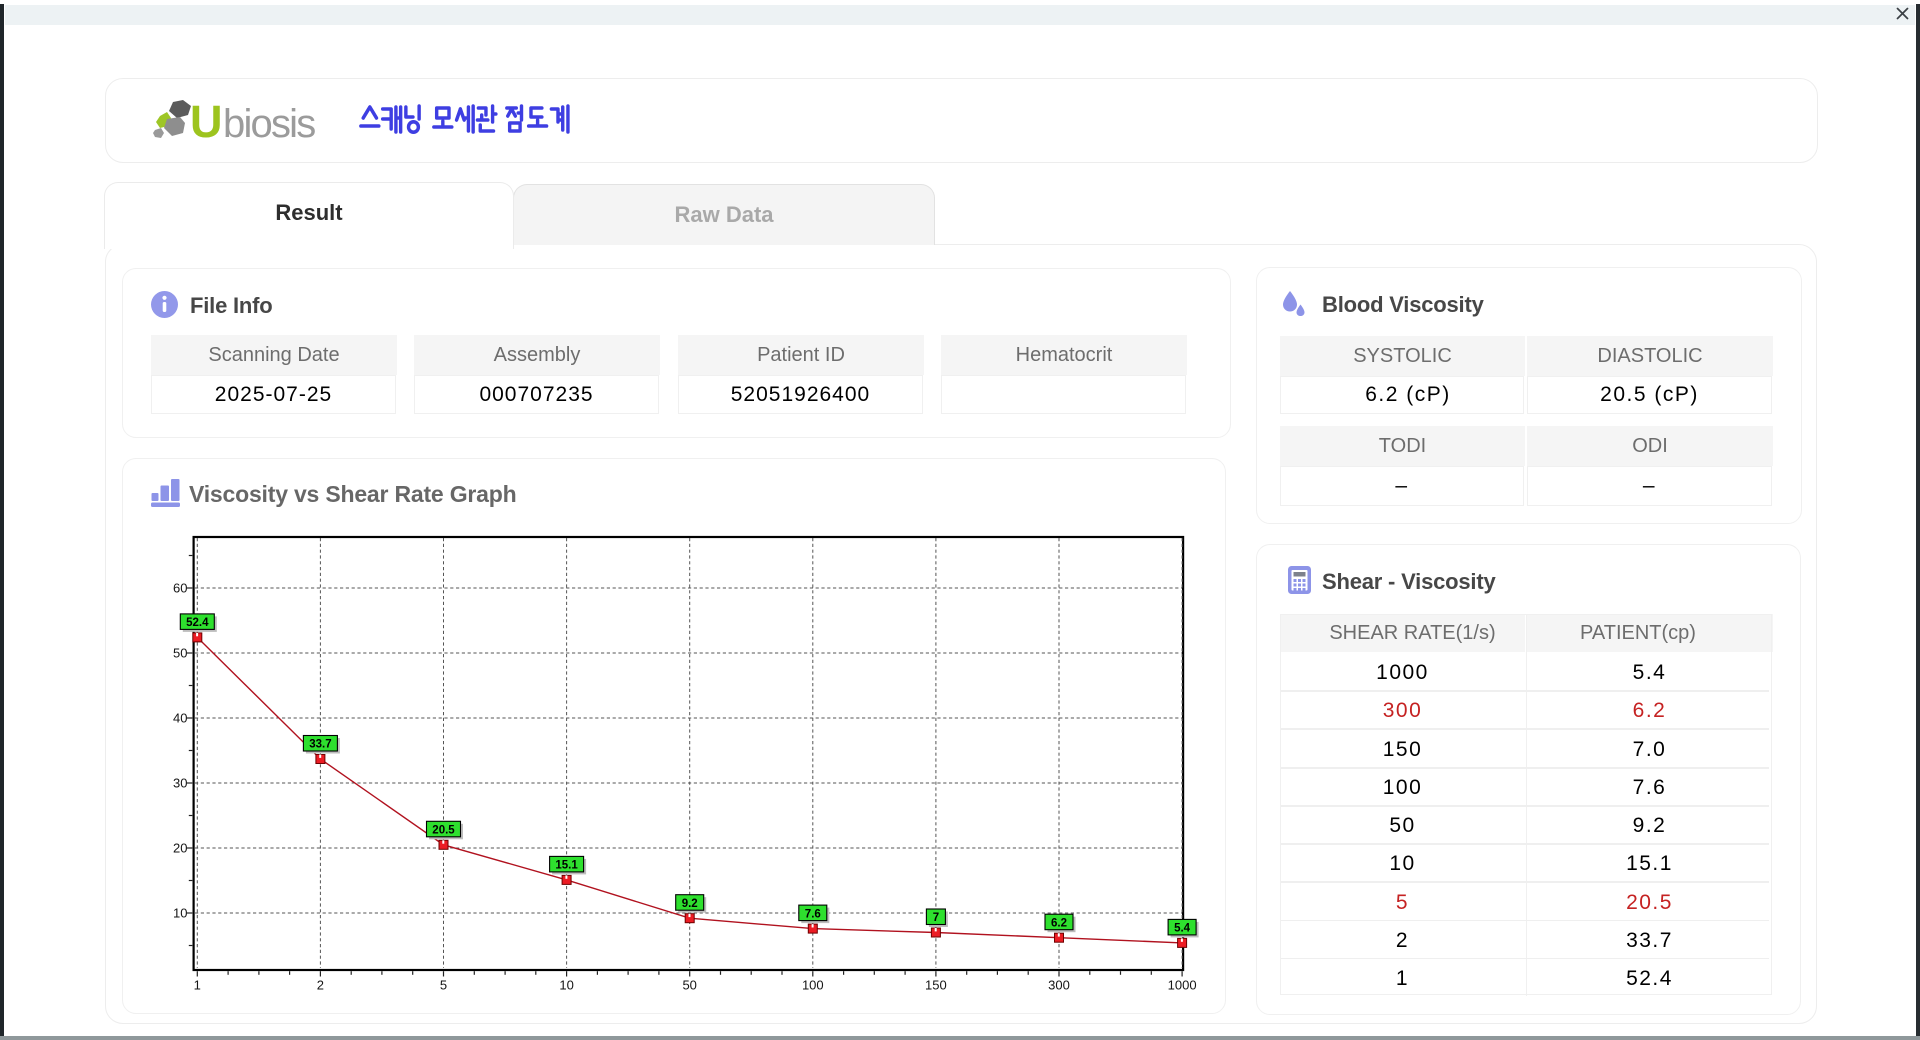 This screenshot has height=1040, width=1920. Describe the element at coordinates (320, 985) in the screenshot. I see `svg-text: 2` at that location.